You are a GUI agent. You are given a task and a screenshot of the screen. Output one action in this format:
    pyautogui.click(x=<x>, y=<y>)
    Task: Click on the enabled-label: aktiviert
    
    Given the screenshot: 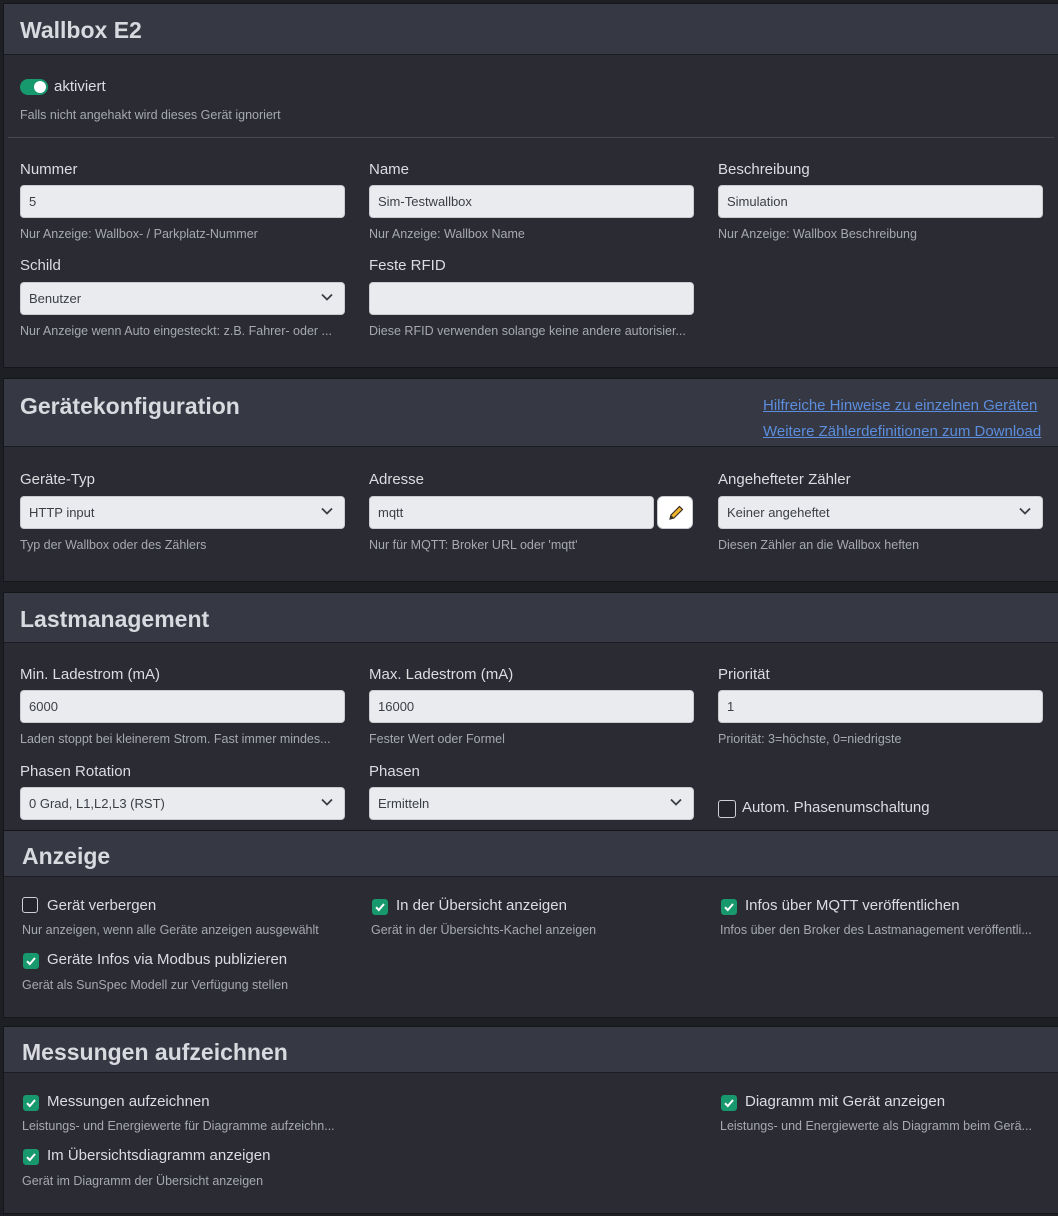 What is the action you would take?
    pyautogui.click(x=80, y=86)
    